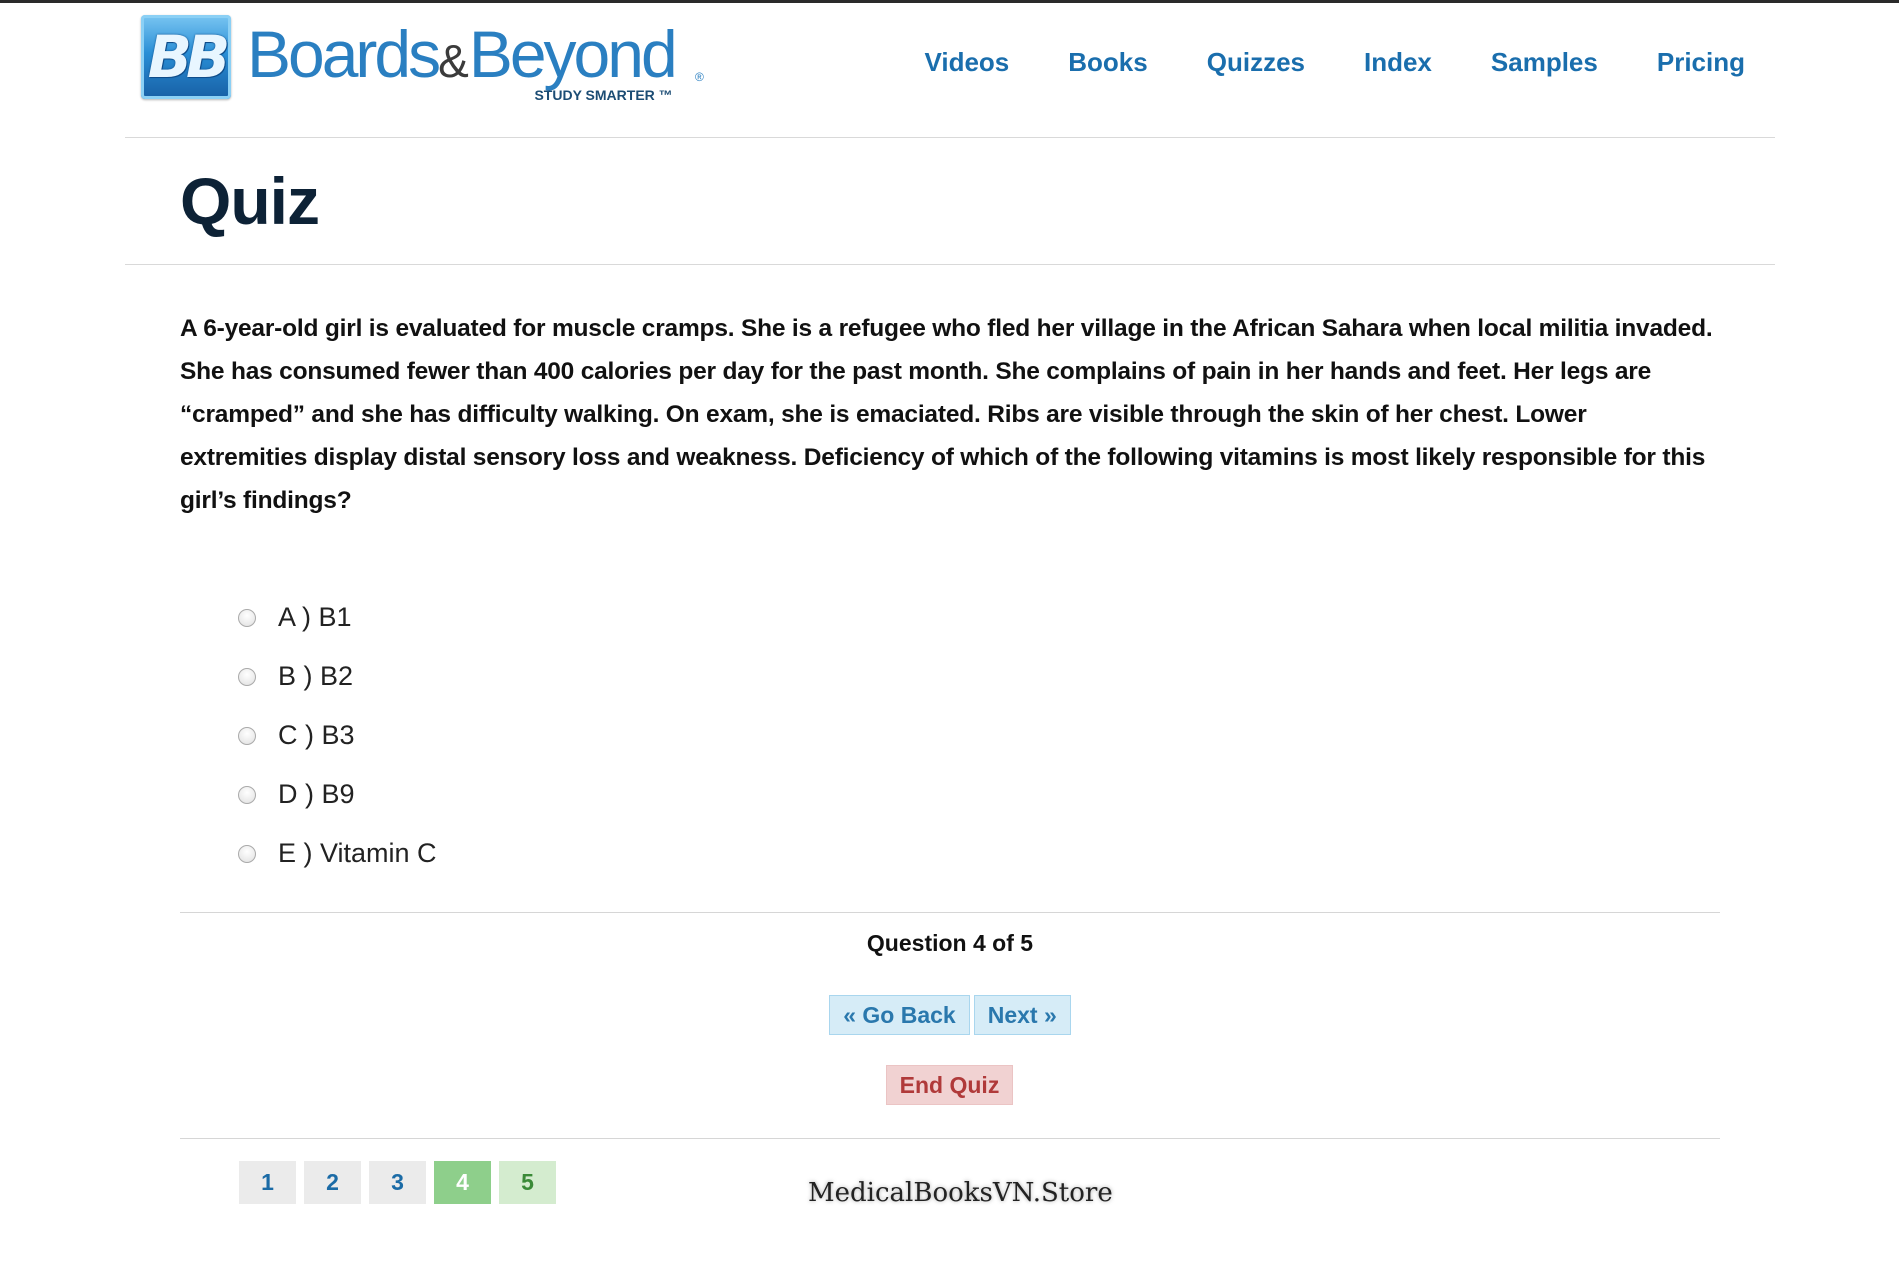 This screenshot has height=1281, width=1899. I want to click on nav-index: Index, so click(1398, 62).